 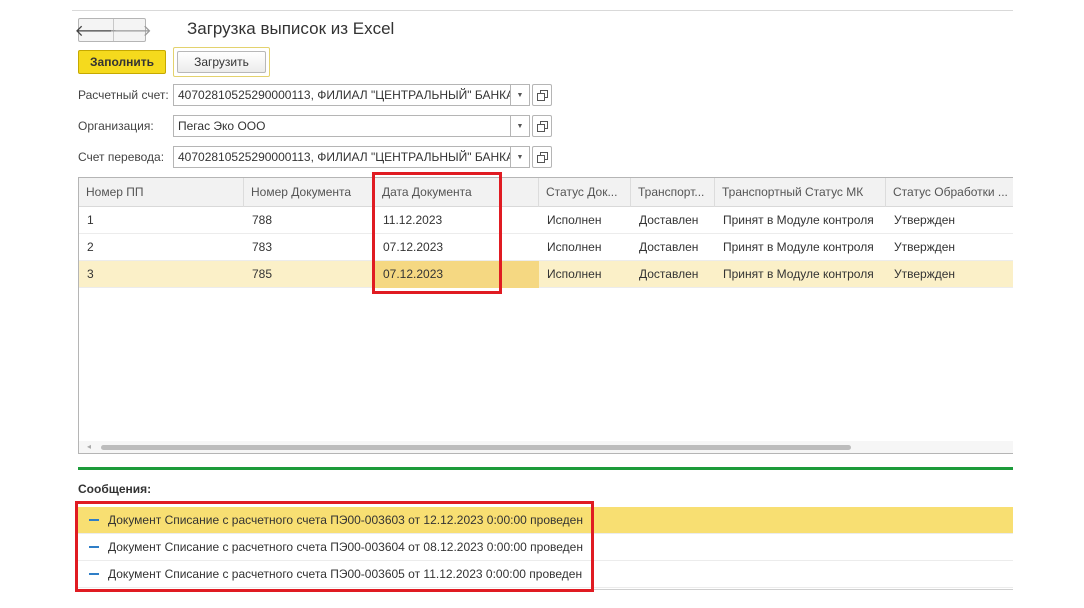 What do you see at coordinates (342, 126) in the screenshot?
I see `organization-field: Пегас Эко ООО` at bounding box center [342, 126].